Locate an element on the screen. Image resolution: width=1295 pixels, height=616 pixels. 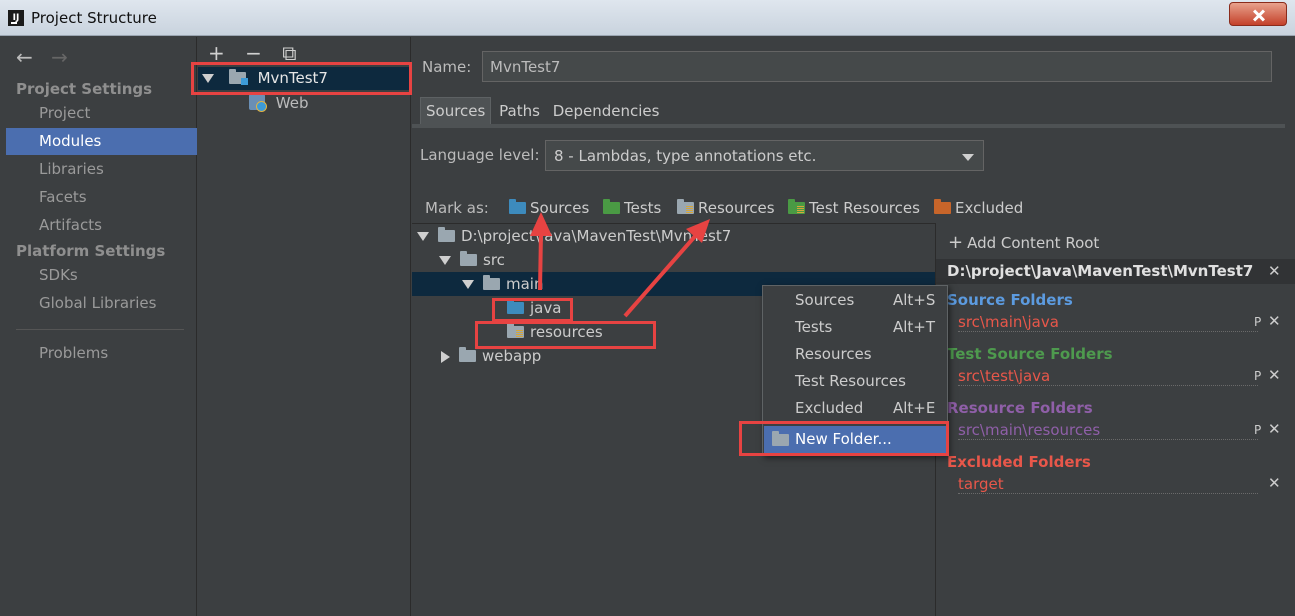
language-level-label: Language level: is located at coordinates (480, 155).